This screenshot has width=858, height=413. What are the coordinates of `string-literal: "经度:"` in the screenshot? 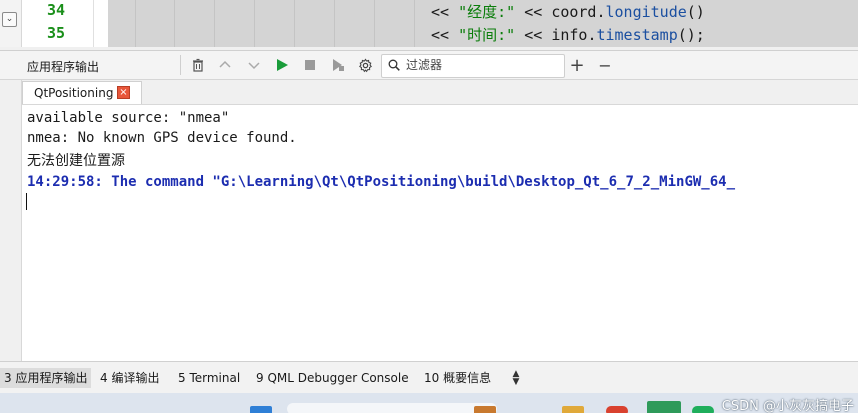 It's located at (487, 12).